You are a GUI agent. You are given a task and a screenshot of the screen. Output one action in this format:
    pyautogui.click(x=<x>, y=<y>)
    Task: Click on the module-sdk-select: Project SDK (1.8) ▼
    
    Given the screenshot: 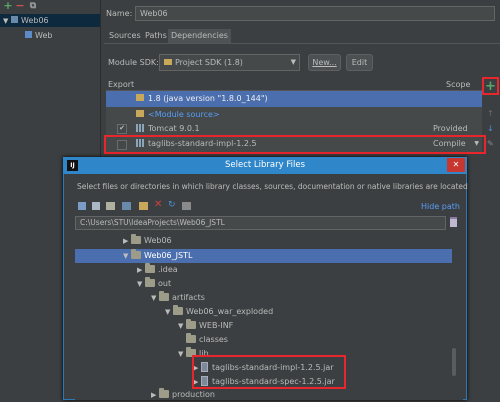 What is the action you would take?
    pyautogui.click(x=229, y=62)
    